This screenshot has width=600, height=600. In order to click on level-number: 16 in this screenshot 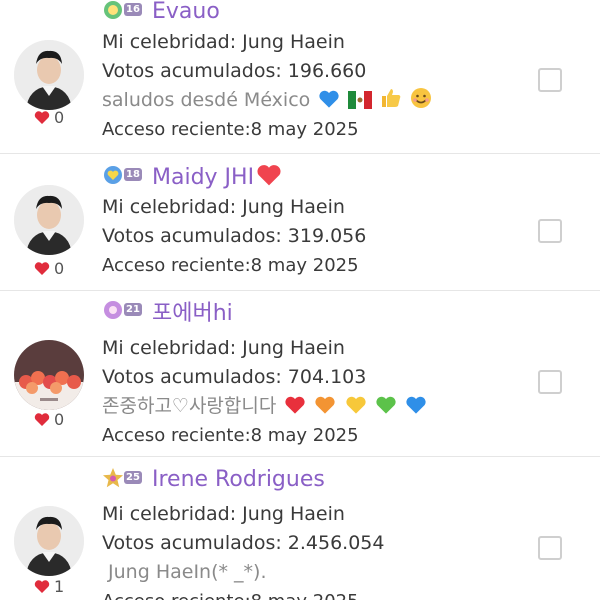, I will do `click(133, 9)`.